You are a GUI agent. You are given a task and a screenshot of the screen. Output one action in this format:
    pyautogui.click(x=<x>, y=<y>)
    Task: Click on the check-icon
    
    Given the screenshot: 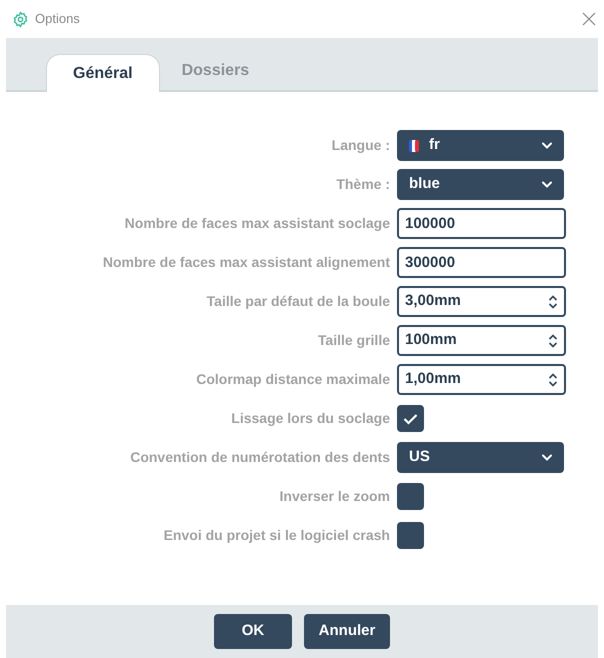 What is the action you would take?
    pyautogui.click(x=410, y=418)
    